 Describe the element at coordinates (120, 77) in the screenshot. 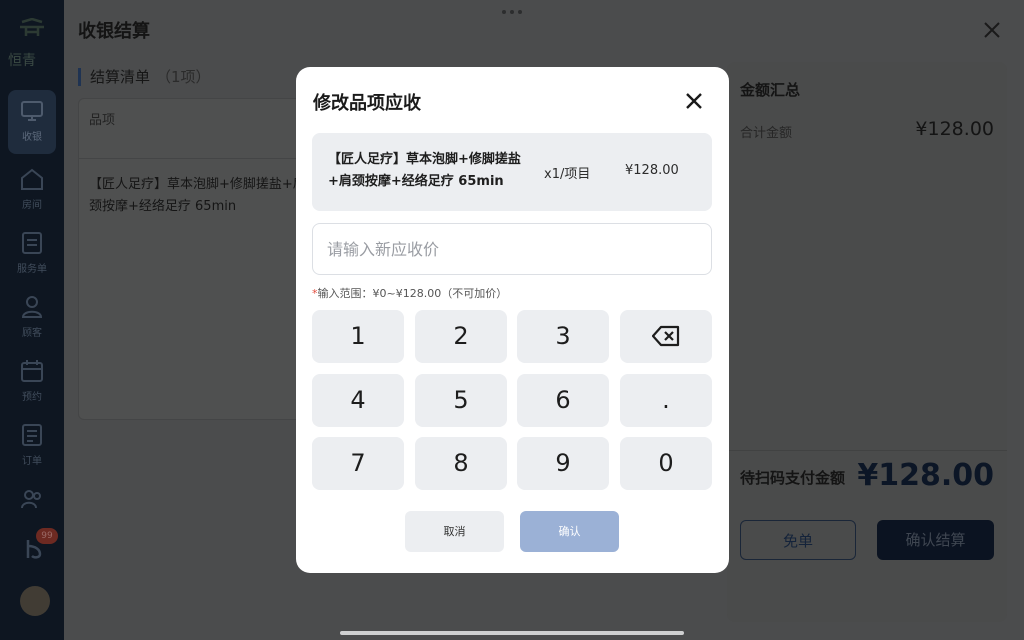

I see `settlement-list-label: 结算清单` at that location.